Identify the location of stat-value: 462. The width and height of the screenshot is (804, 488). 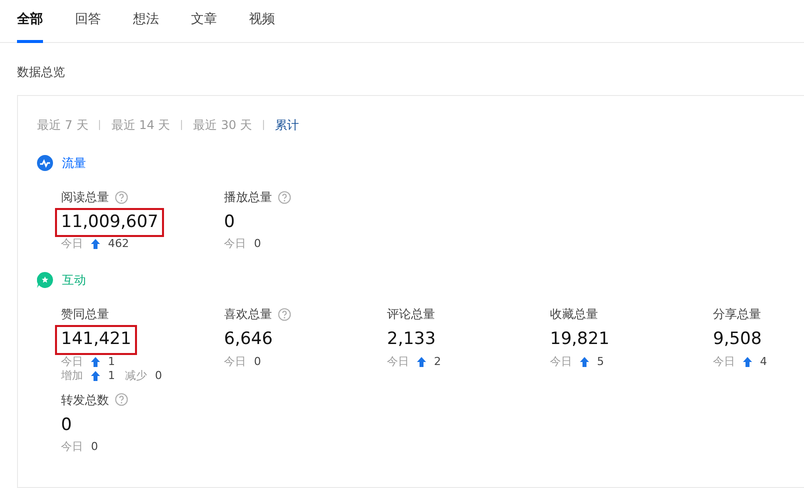
(118, 244).